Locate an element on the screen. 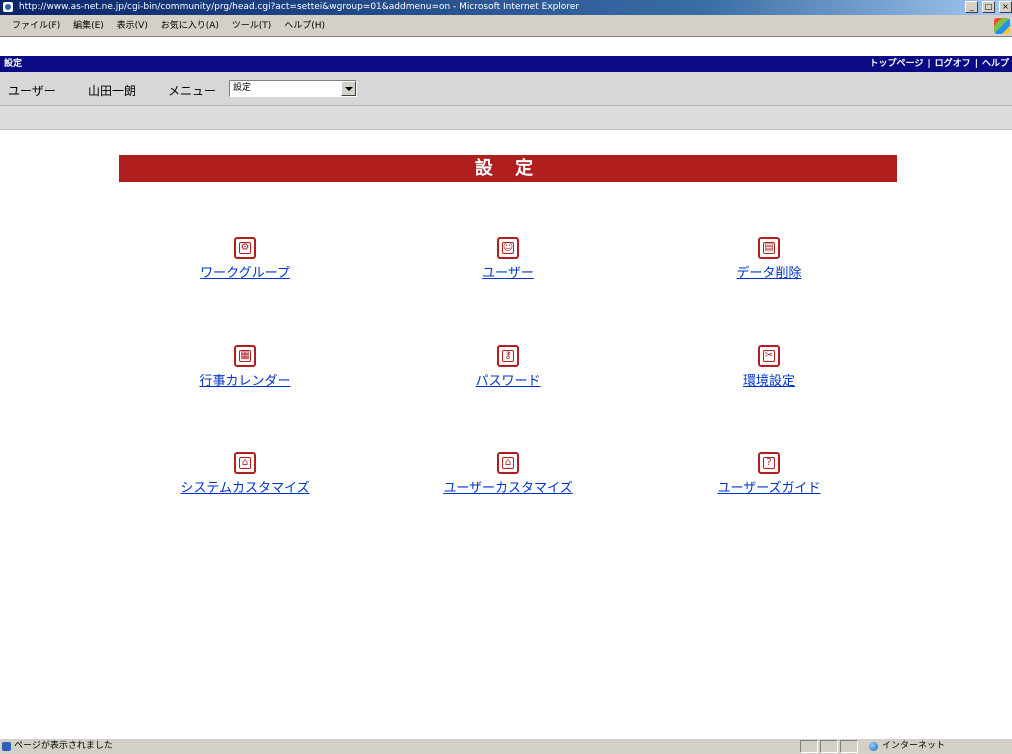 This screenshot has height=754, width=1012. settings-item-delete-data: ▤ データ削除 is located at coordinates (769, 259).